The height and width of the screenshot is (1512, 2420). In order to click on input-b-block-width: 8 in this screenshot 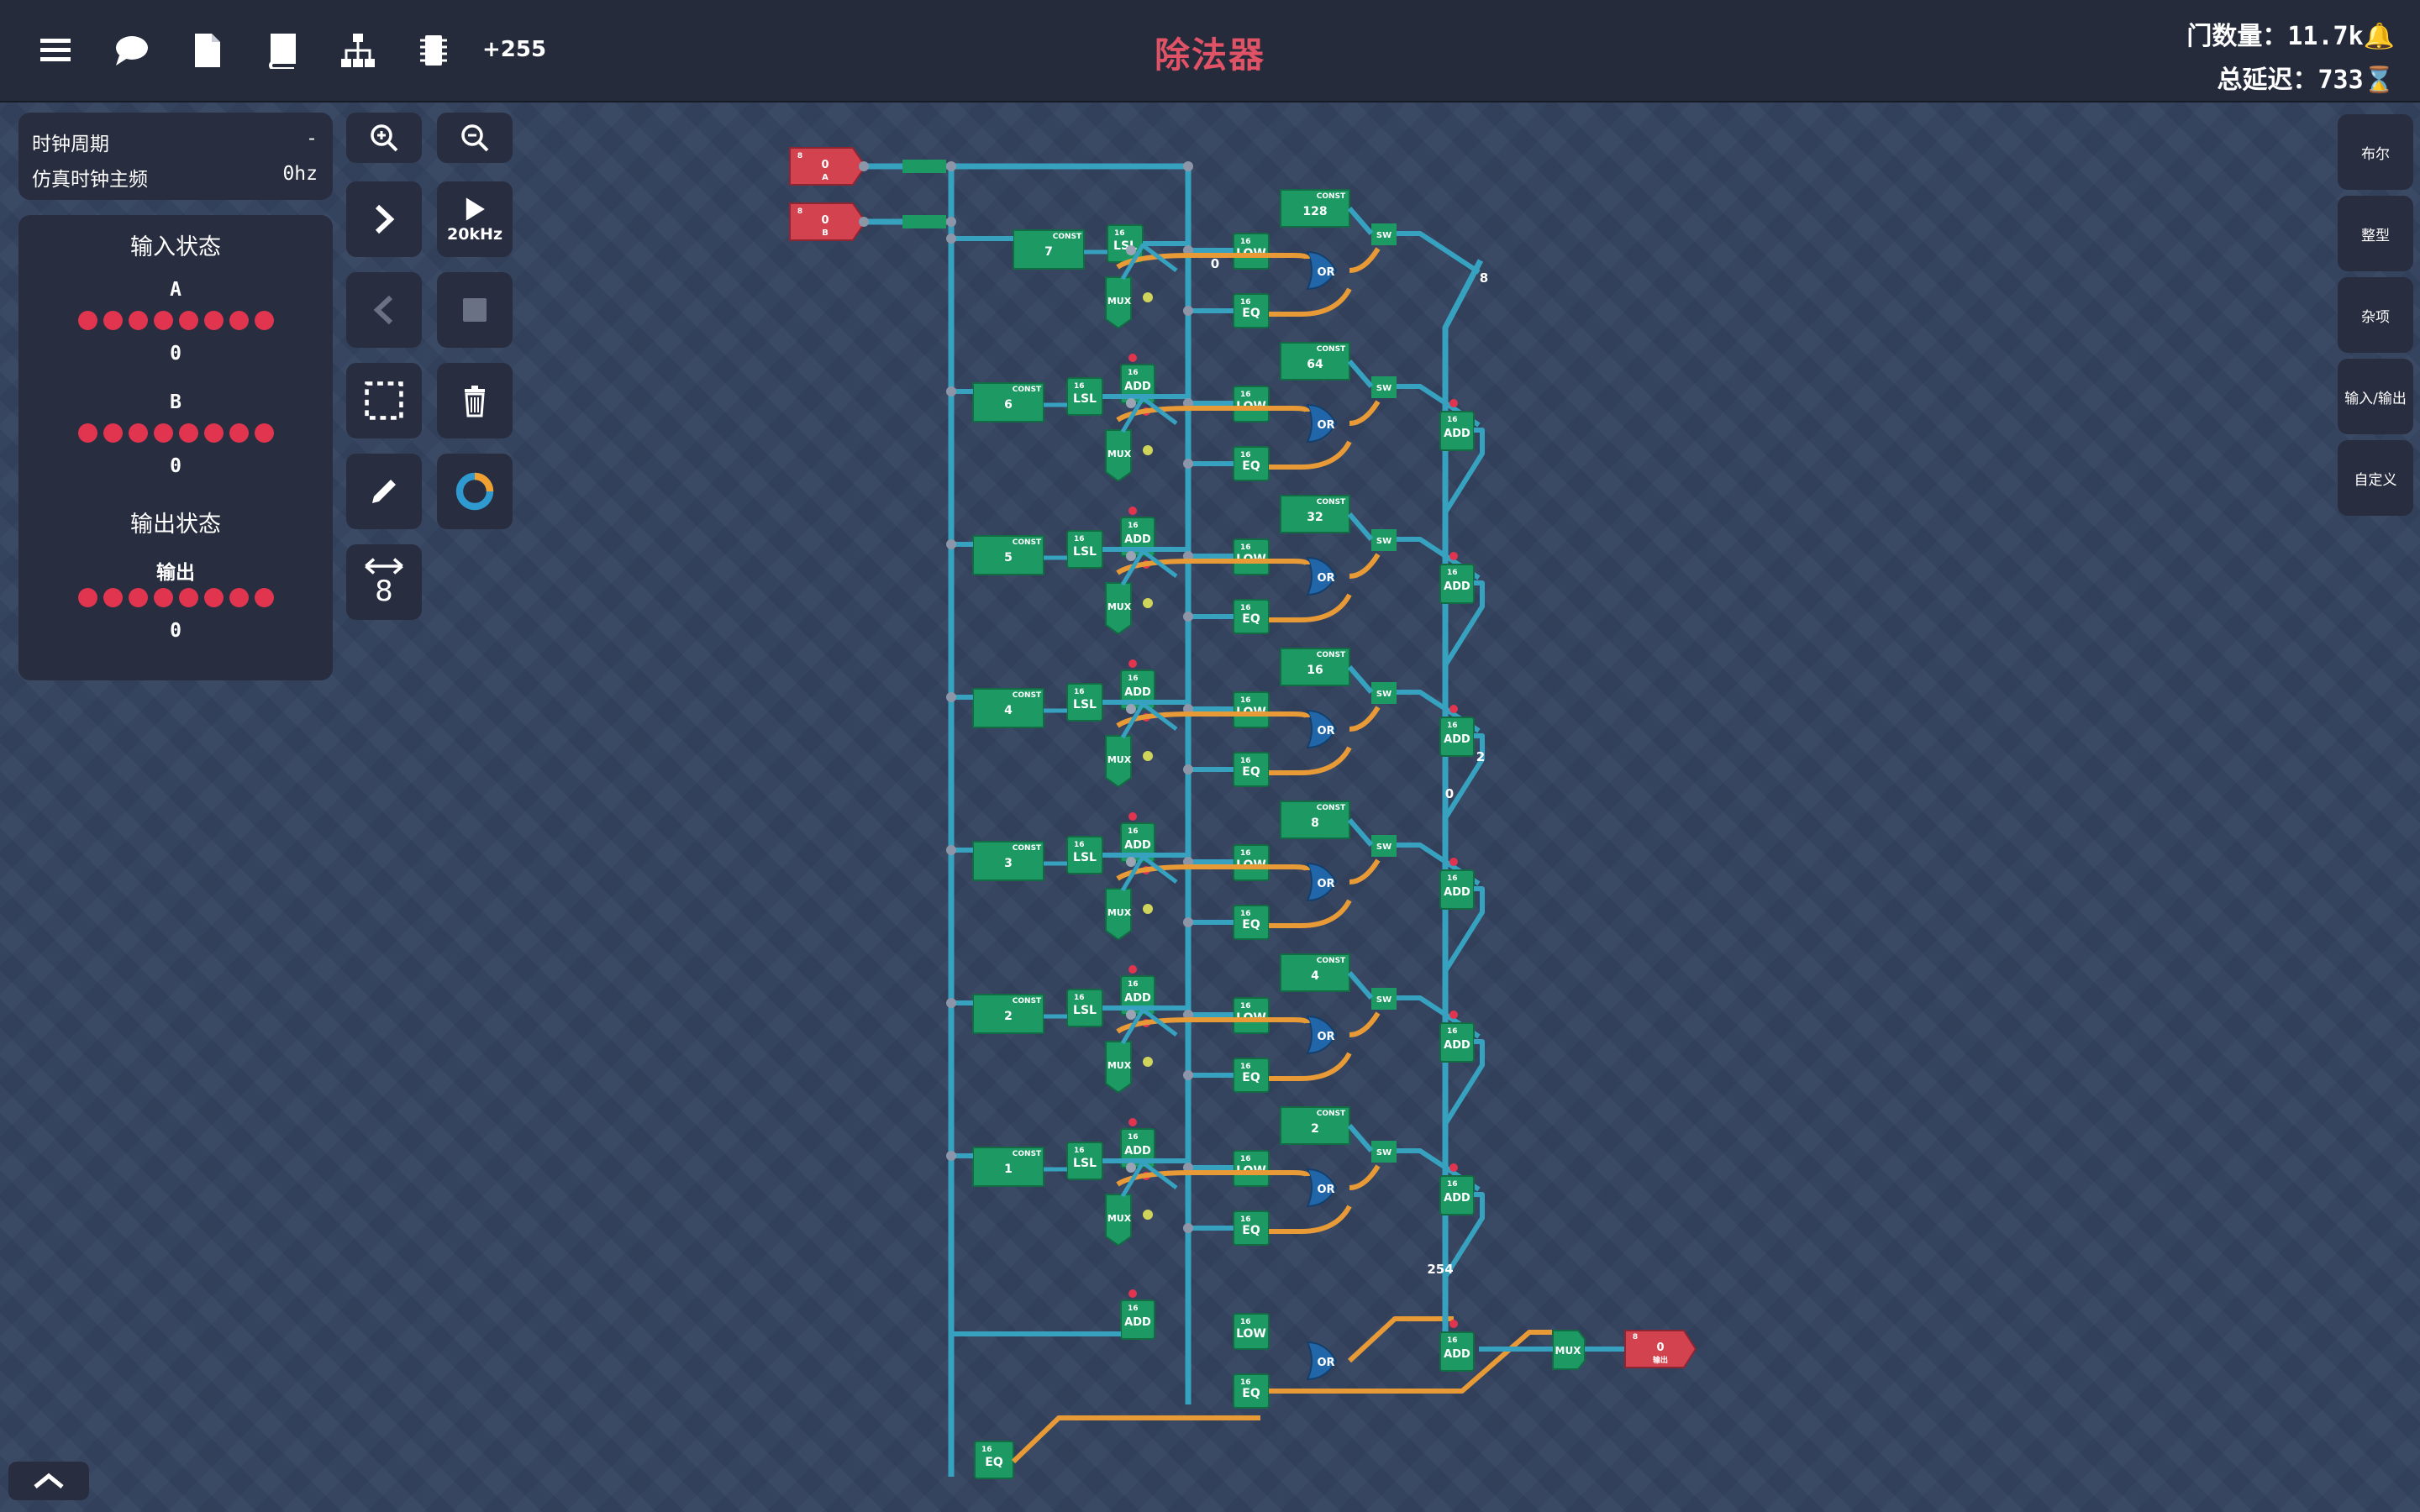, I will do `click(799, 211)`.